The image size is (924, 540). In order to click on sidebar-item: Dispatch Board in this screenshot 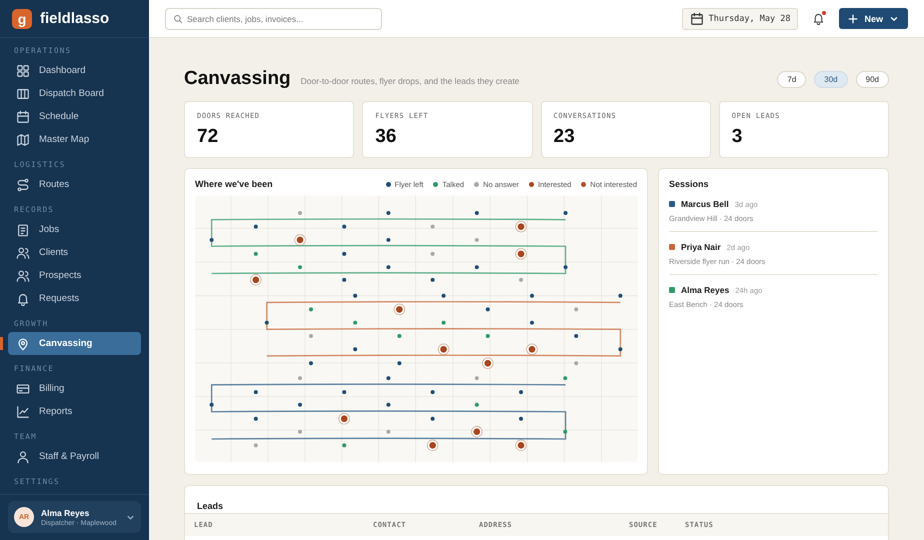, I will do `click(74, 93)`.